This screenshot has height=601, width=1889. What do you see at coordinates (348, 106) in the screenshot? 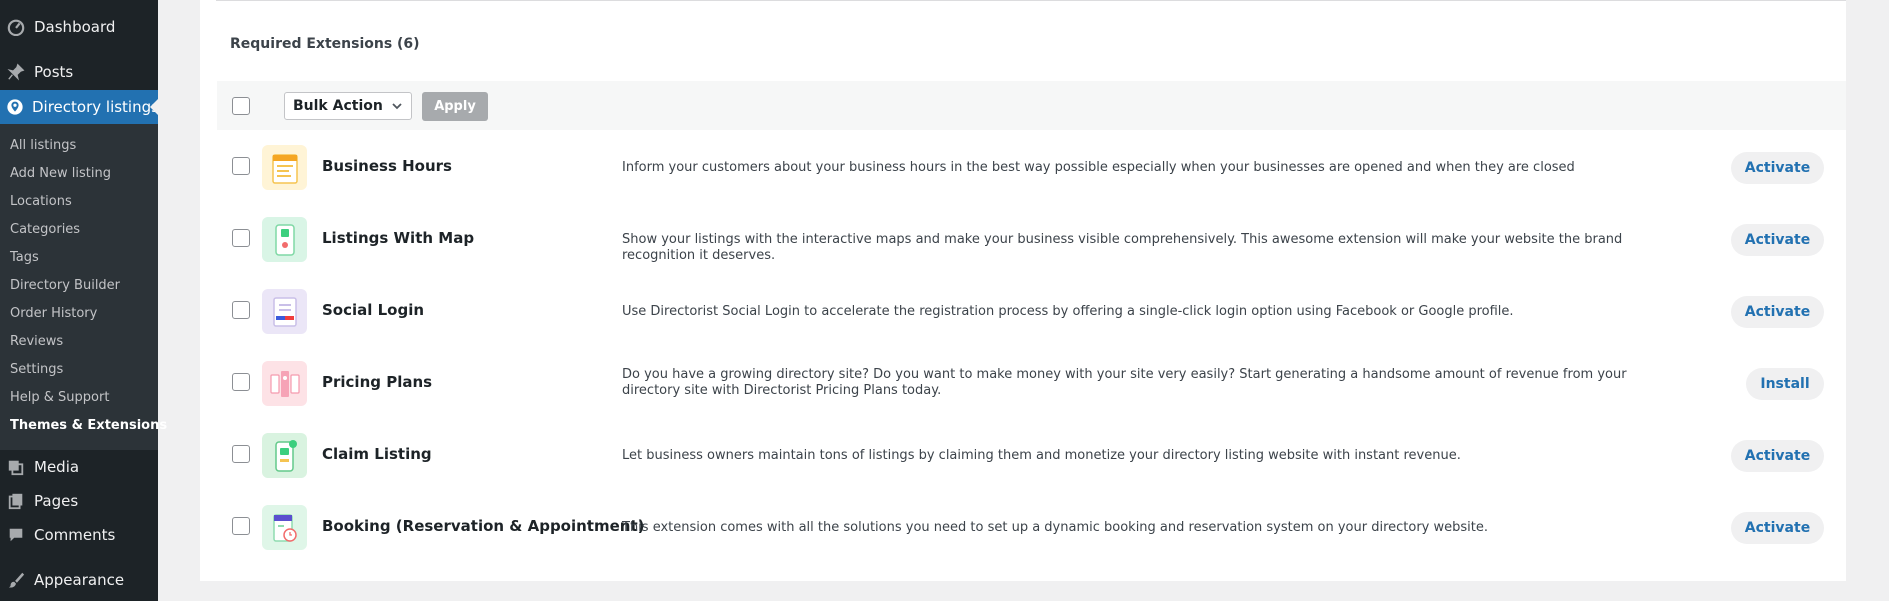
I see `bulk-action-select: Bulk Action` at bounding box center [348, 106].